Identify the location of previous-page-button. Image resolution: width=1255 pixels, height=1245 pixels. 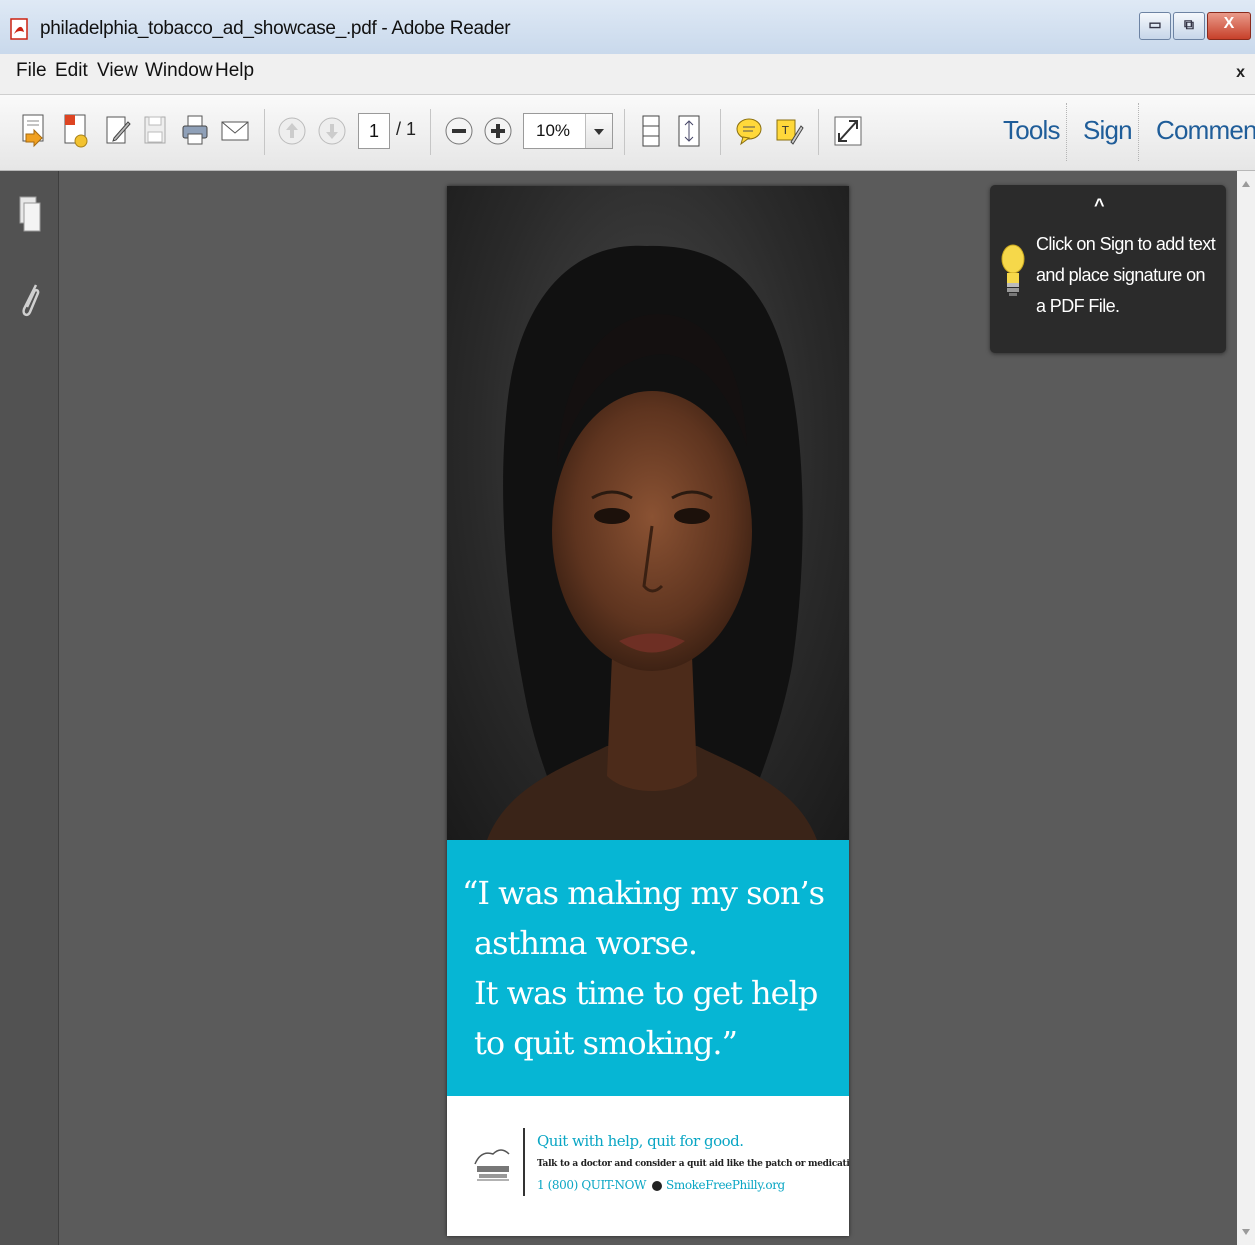
(292, 131).